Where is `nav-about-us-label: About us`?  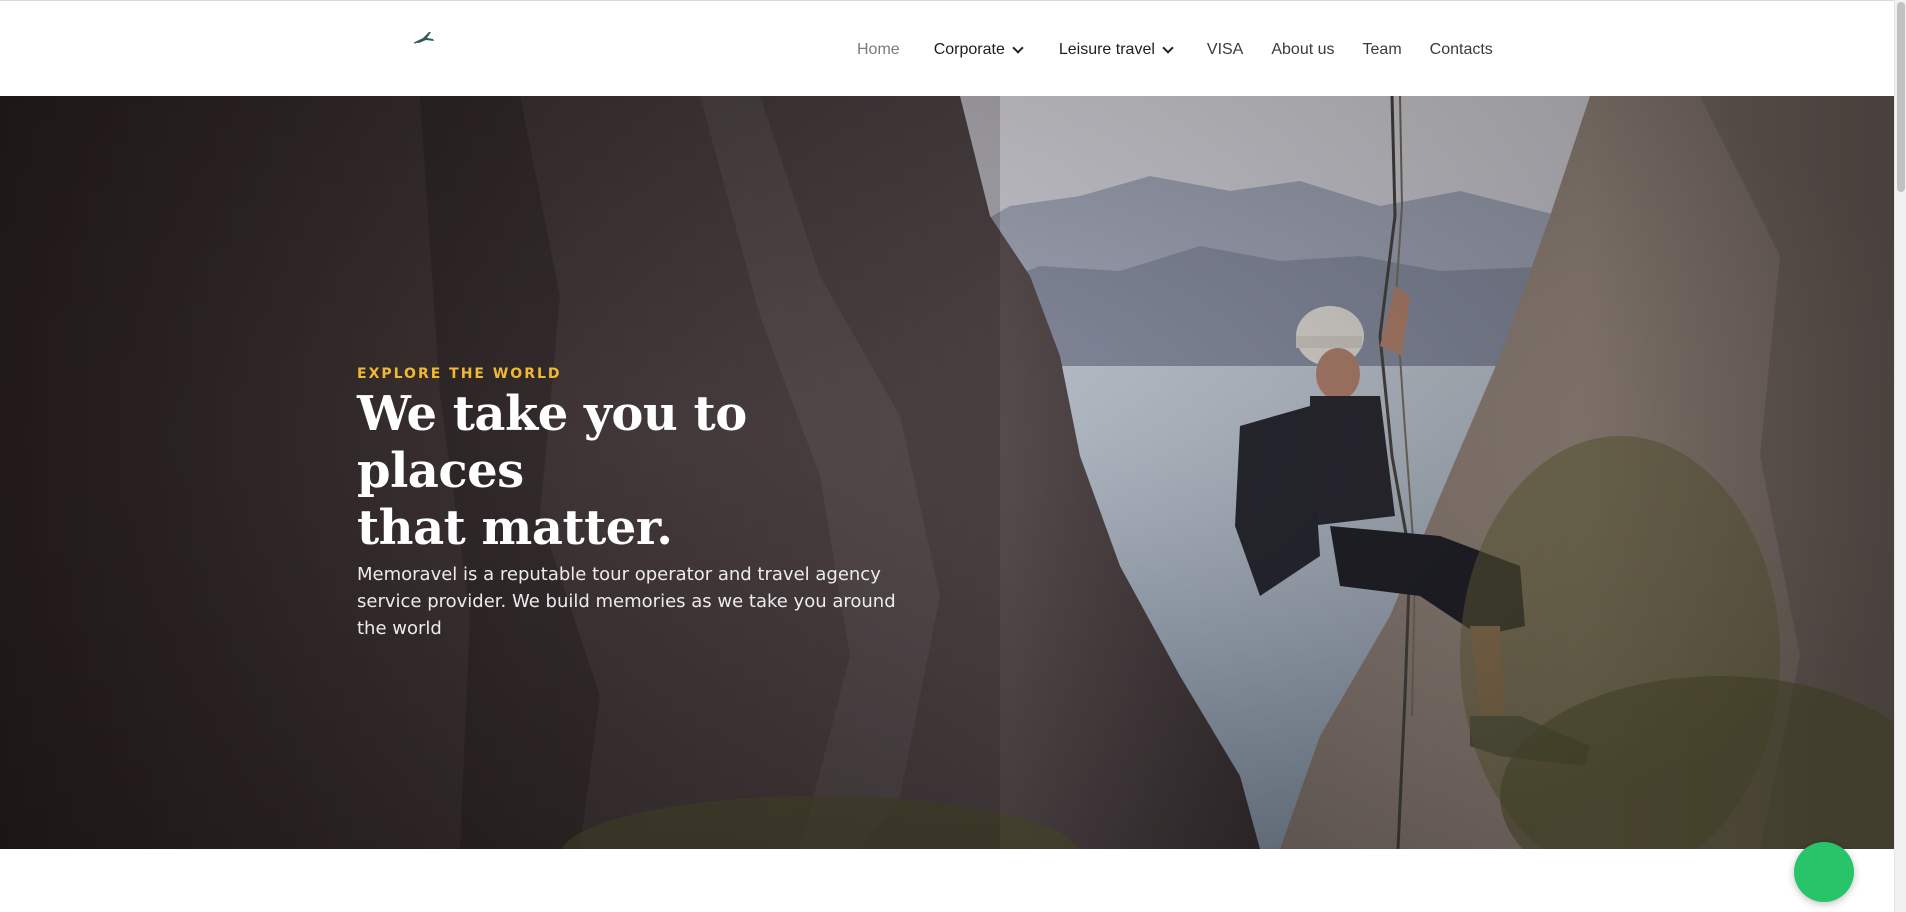
nav-about-us-label: About us is located at coordinates (1303, 49).